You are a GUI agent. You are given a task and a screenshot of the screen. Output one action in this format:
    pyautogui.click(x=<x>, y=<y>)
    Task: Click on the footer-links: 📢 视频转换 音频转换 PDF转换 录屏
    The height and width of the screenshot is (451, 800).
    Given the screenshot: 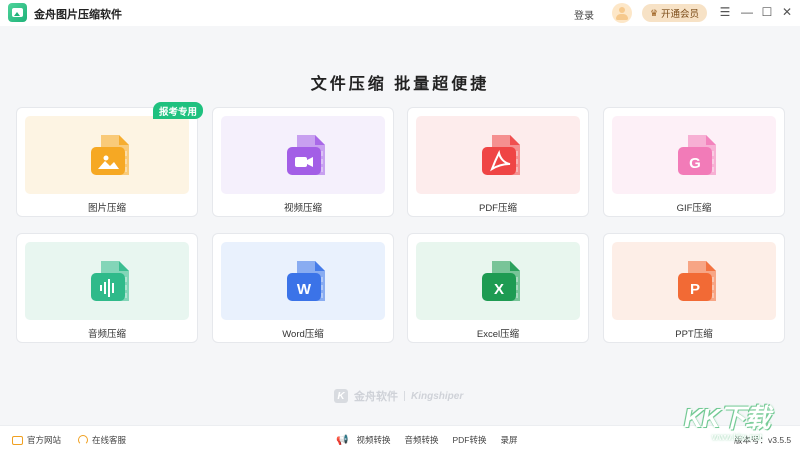 What is the action you would take?
    pyautogui.click(x=427, y=440)
    